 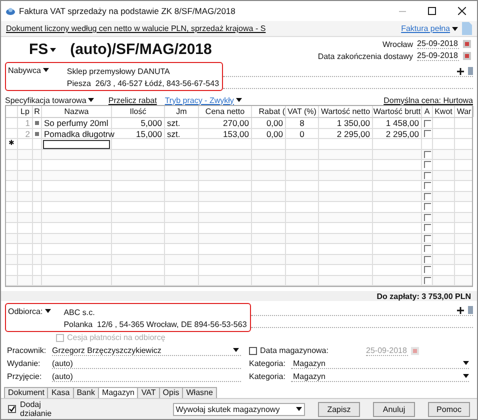 I want to click on table-cell: Pomadka długotrw, so click(x=77, y=133).